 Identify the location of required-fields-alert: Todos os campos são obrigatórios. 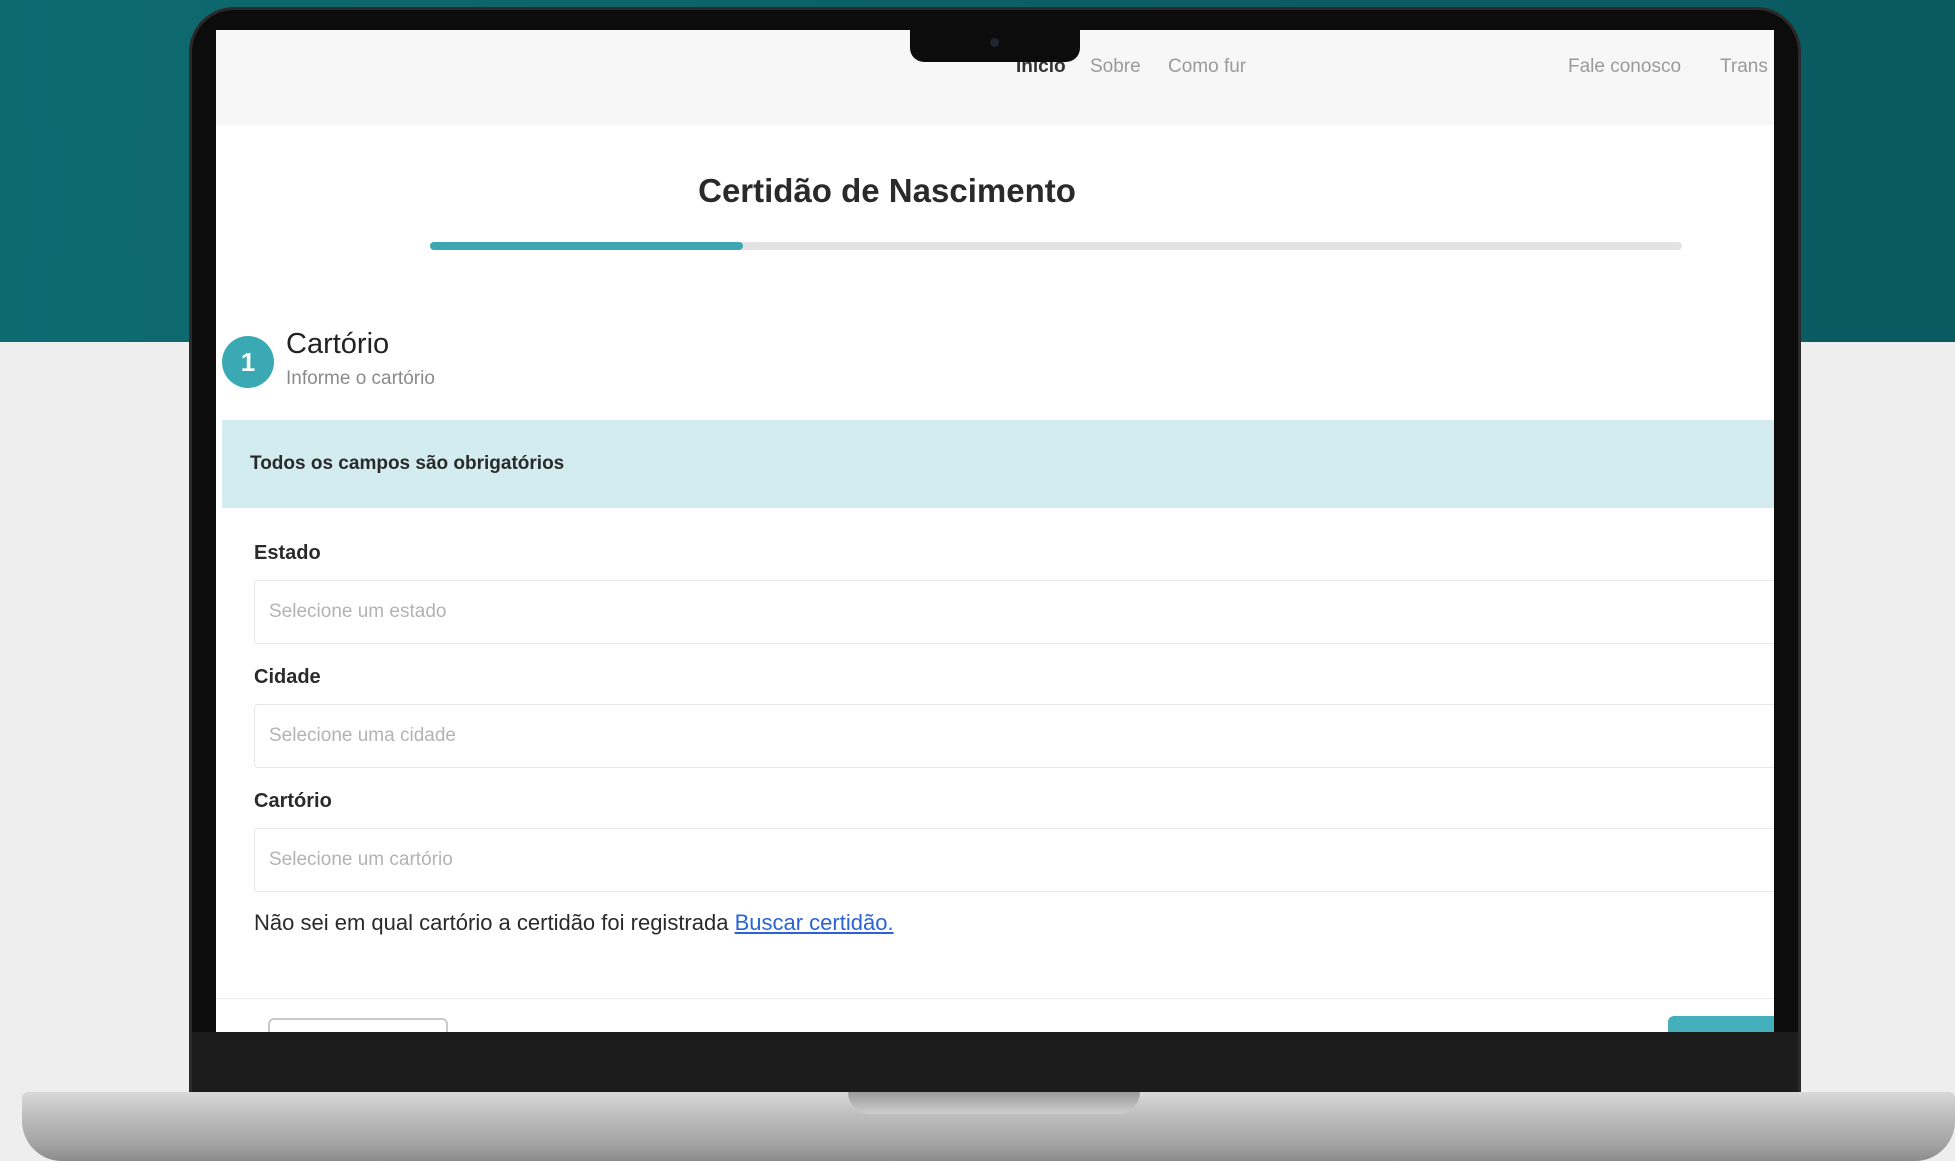
(998, 464).